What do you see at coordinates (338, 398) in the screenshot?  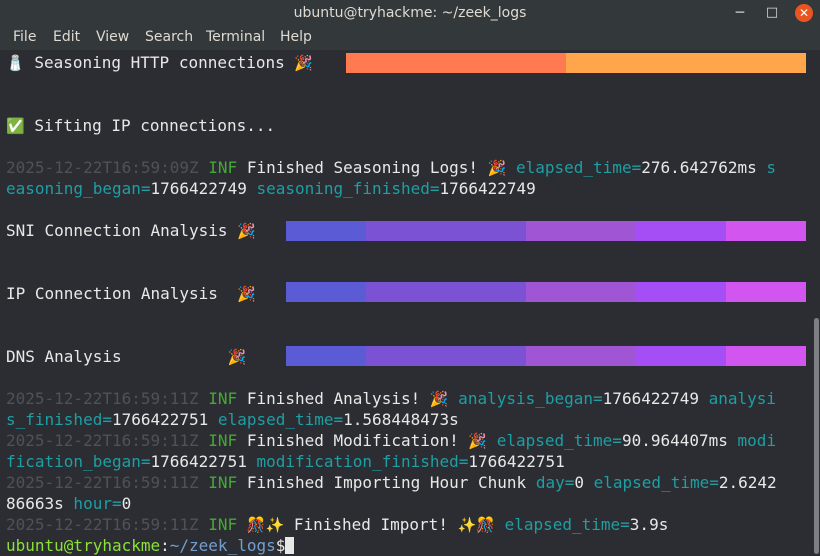 I see `log-message: Finished Analysis!` at bounding box center [338, 398].